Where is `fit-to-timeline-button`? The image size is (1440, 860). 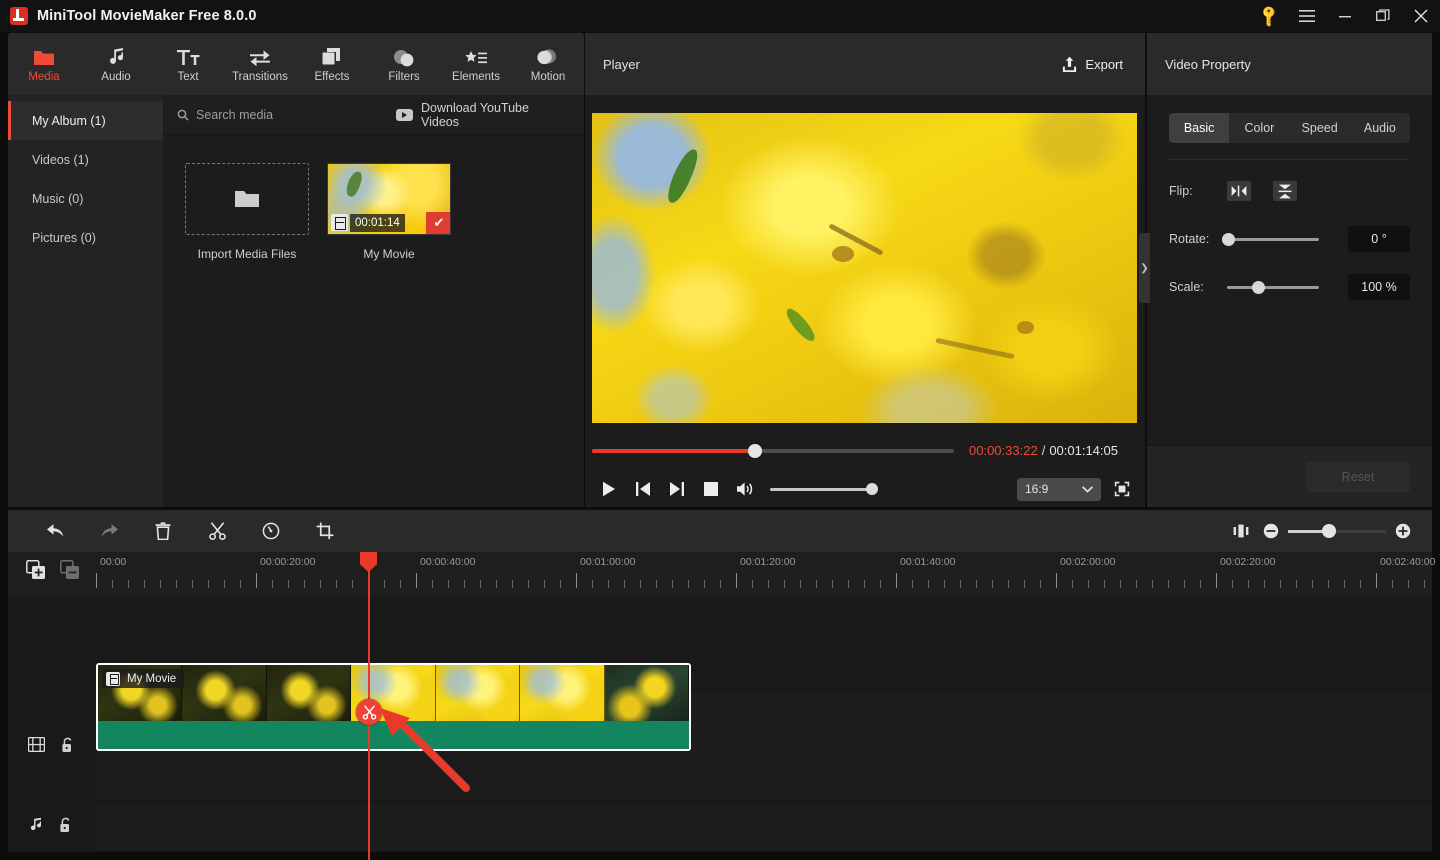 fit-to-timeline-button is located at coordinates (1241, 531).